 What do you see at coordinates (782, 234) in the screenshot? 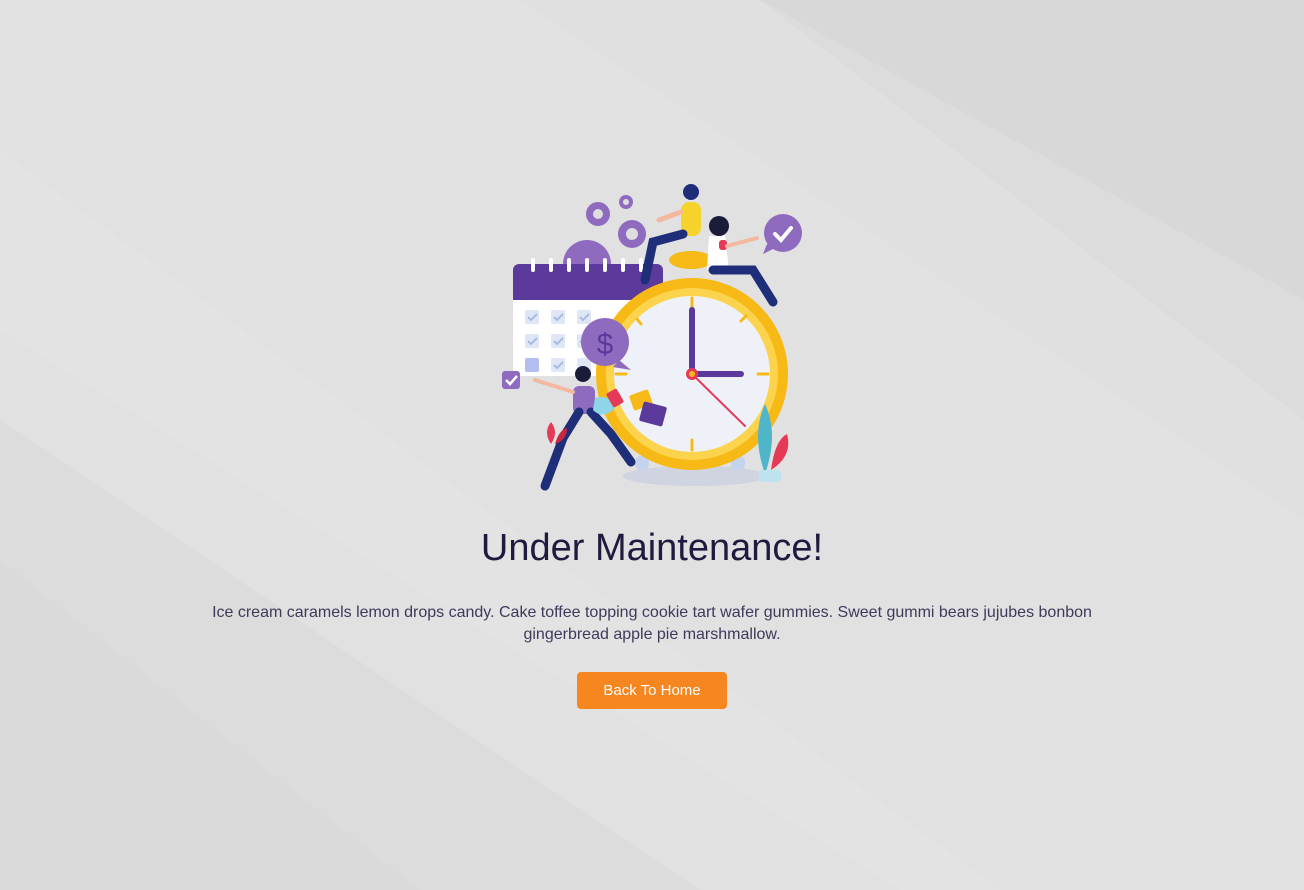
I see `check-bubble-icon` at bounding box center [782, 234].